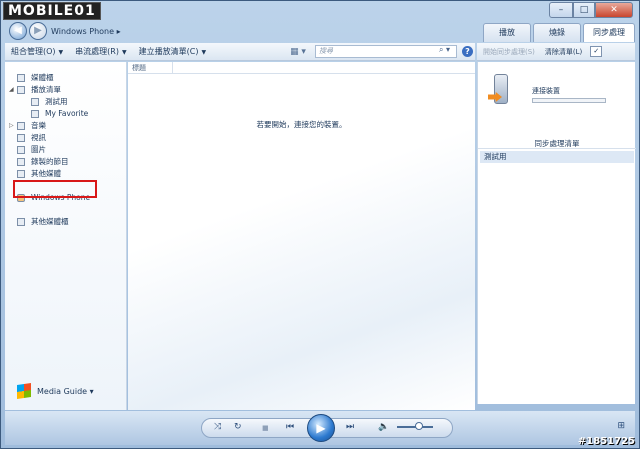  I want to click on sidebar-item-label: 圖片, so click(38, 149).